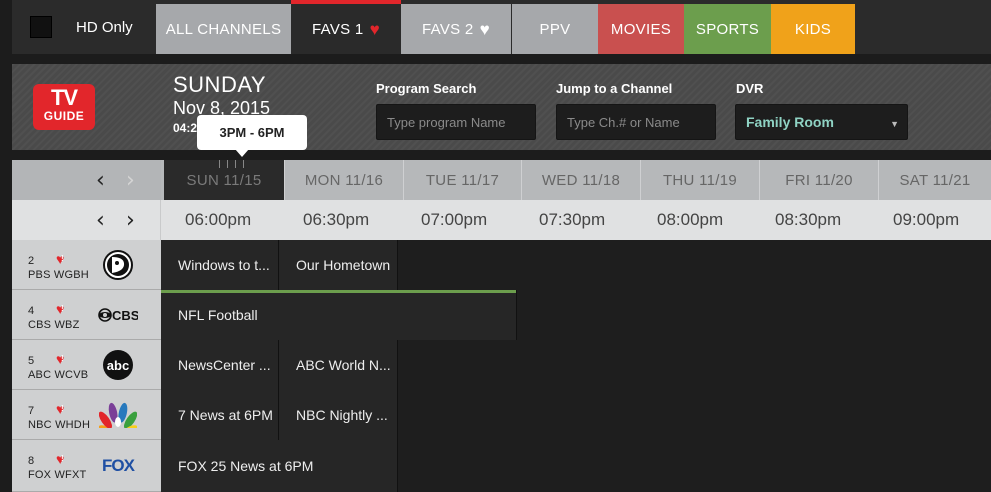  Describe the element at coordinates (31, 261) in the screenshot. I see `channel-number: 2` at that location.